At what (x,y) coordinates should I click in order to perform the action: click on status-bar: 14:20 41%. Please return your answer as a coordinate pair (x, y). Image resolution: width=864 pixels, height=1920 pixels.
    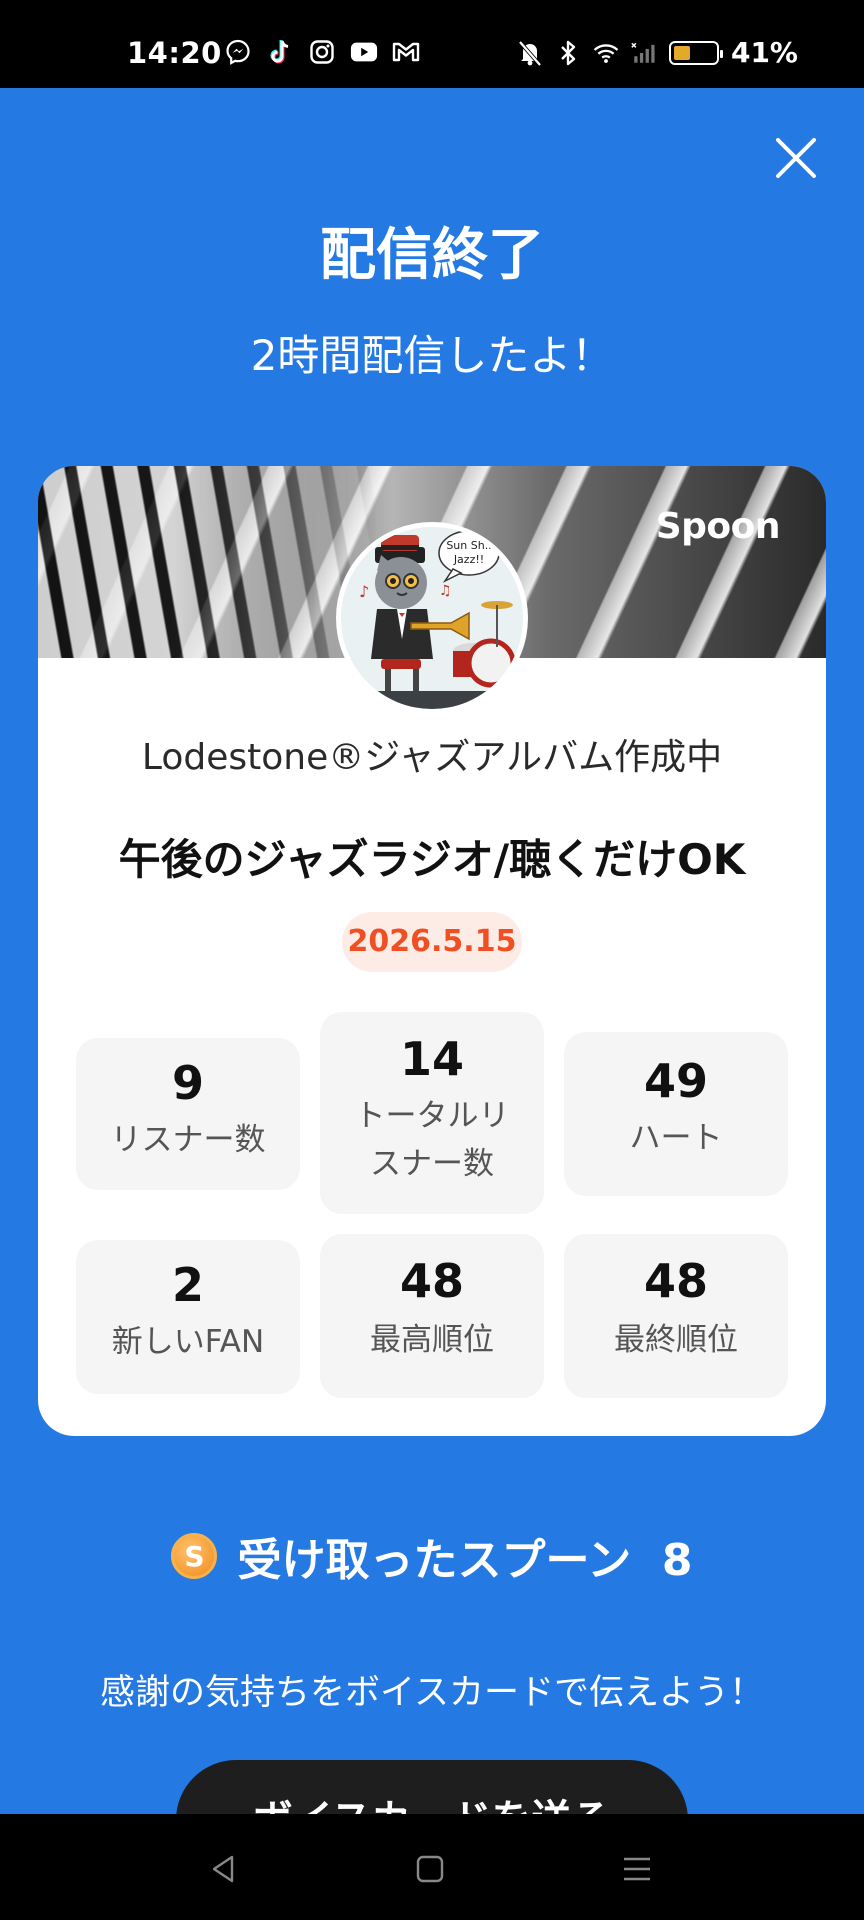
    Looking at the image, I should click on (432, 44).